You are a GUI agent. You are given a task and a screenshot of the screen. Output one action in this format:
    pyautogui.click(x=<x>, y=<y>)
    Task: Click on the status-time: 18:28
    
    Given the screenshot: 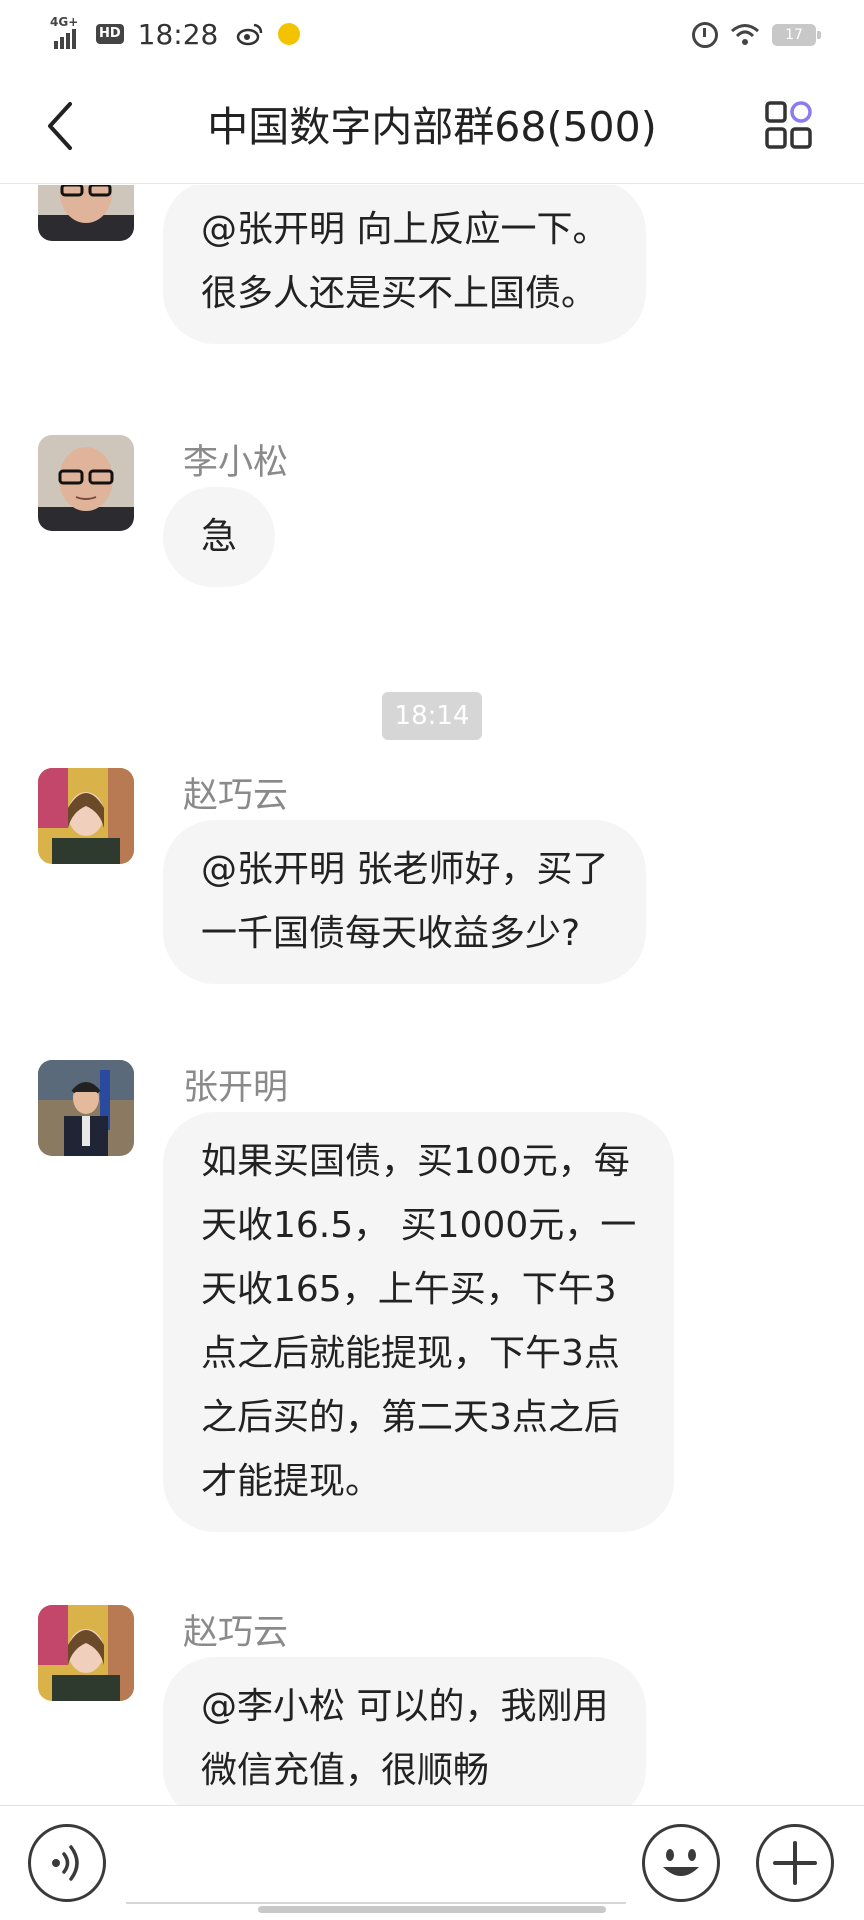 What is the action you would take?
    pyautogui.click(x=178, y=34)
    